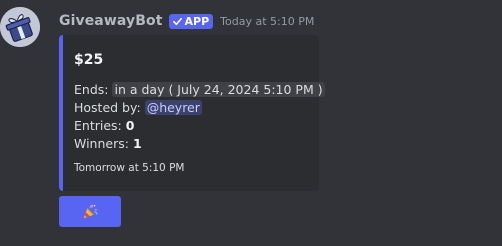 The height and width of the screenshot is (246, 502). I want to click on app-badge: APP, so click(191, 21).